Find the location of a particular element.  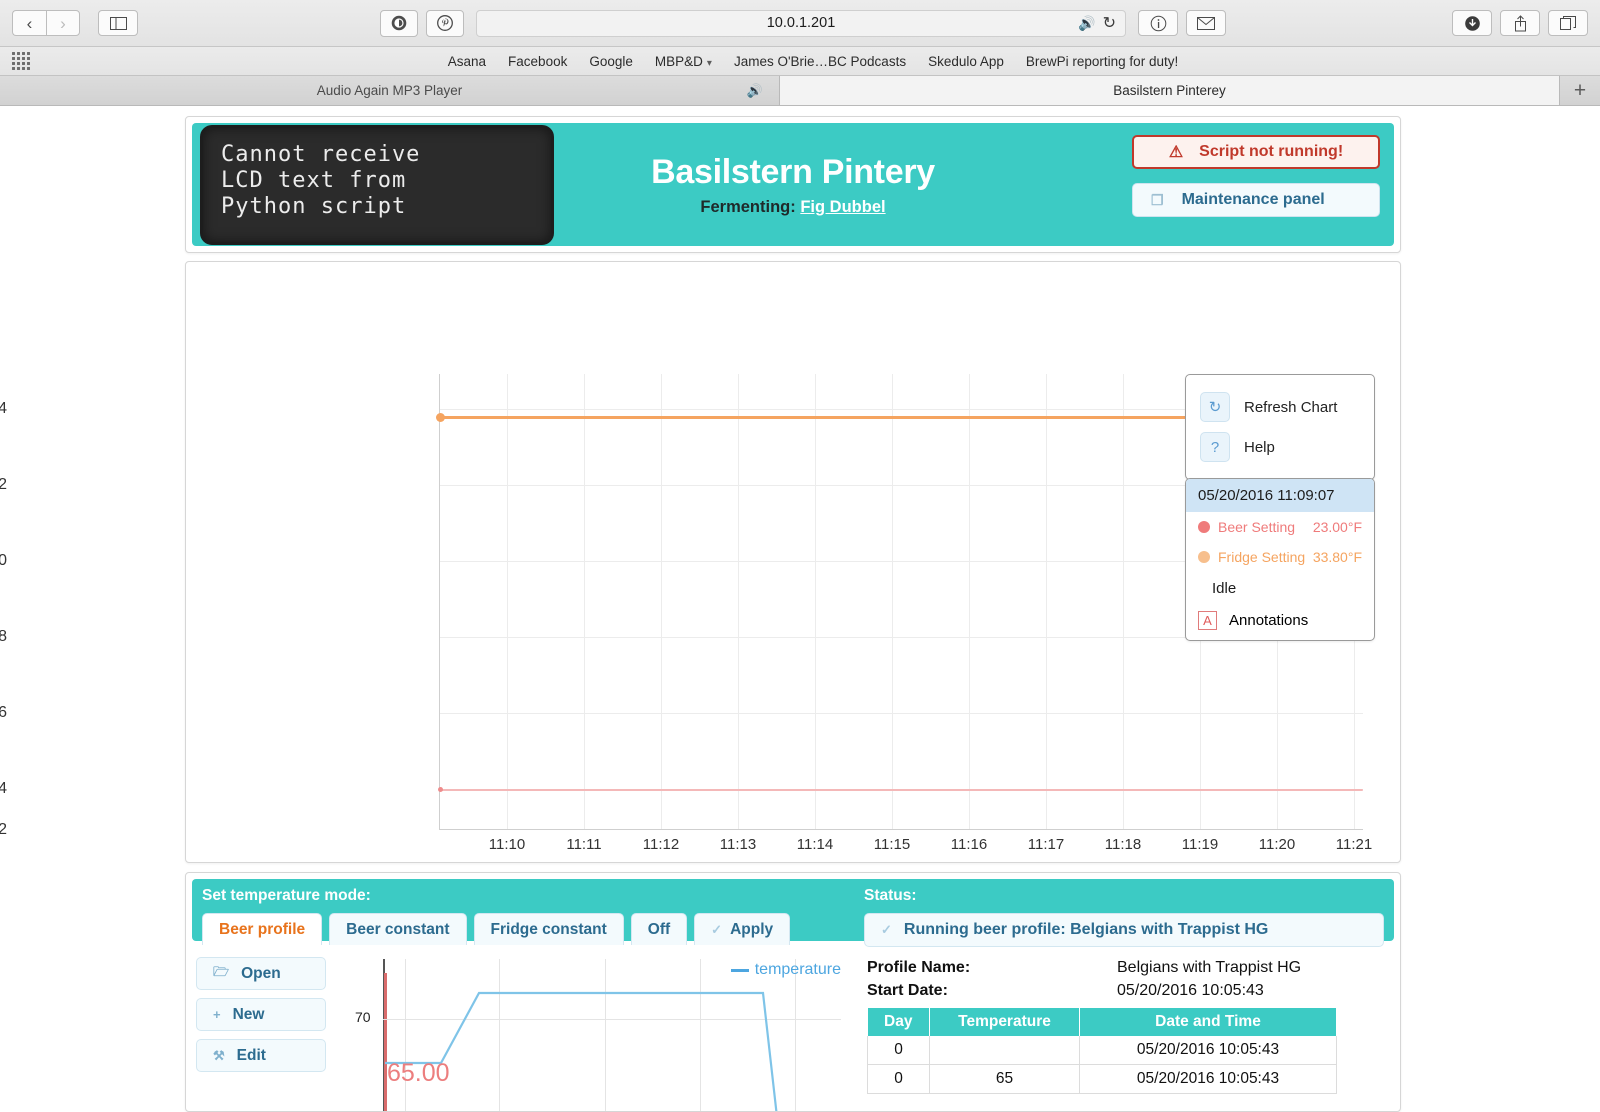

x-tick-label: 11:21 is located at coordinates (1354, 844).